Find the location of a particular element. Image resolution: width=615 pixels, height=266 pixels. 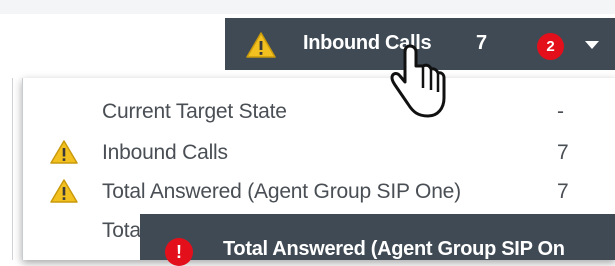

dropdown-item-total-answered: Total Answered (Agent Group SIP One) 7 is located at coordinates (319, 191).